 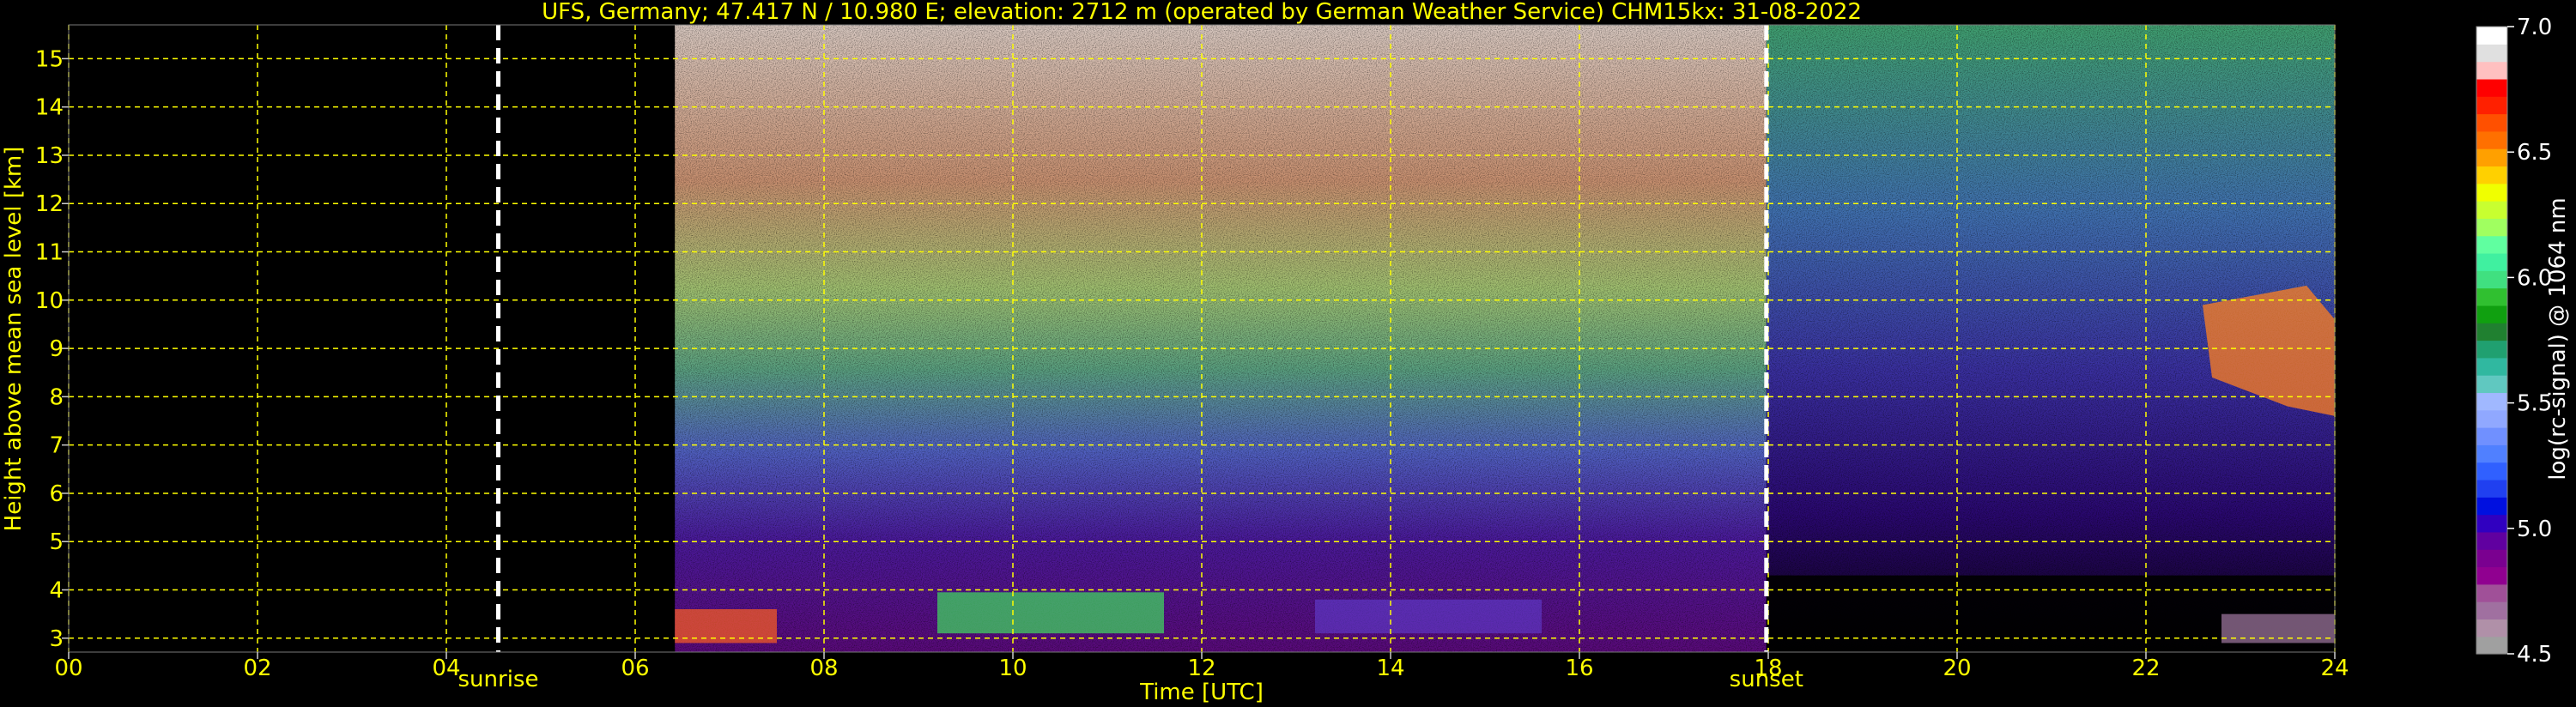 What do you see at coordinates (1012, 668) in the screenshot?
I see `x-tick-label: 10` at bounding box center [1012, 668].